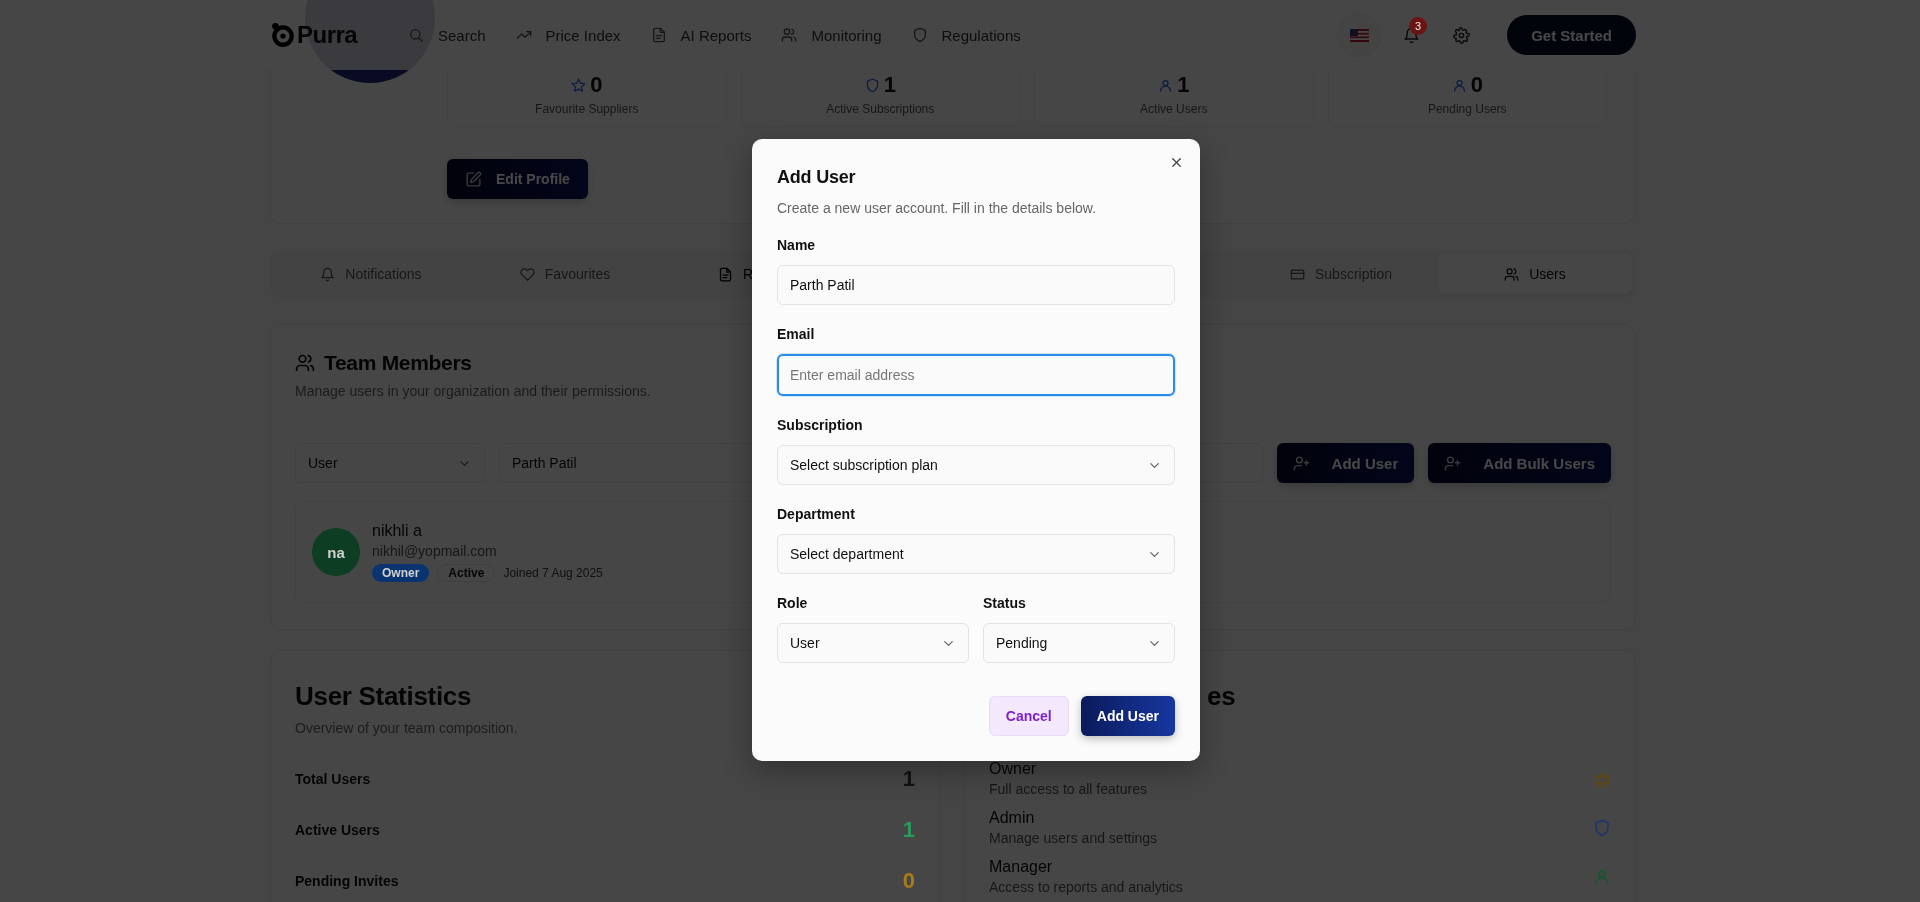  What do you see at coordinates (1005, 603) in the screenshot?
I see `field-label: Status` at bounding box center [1005, 603].